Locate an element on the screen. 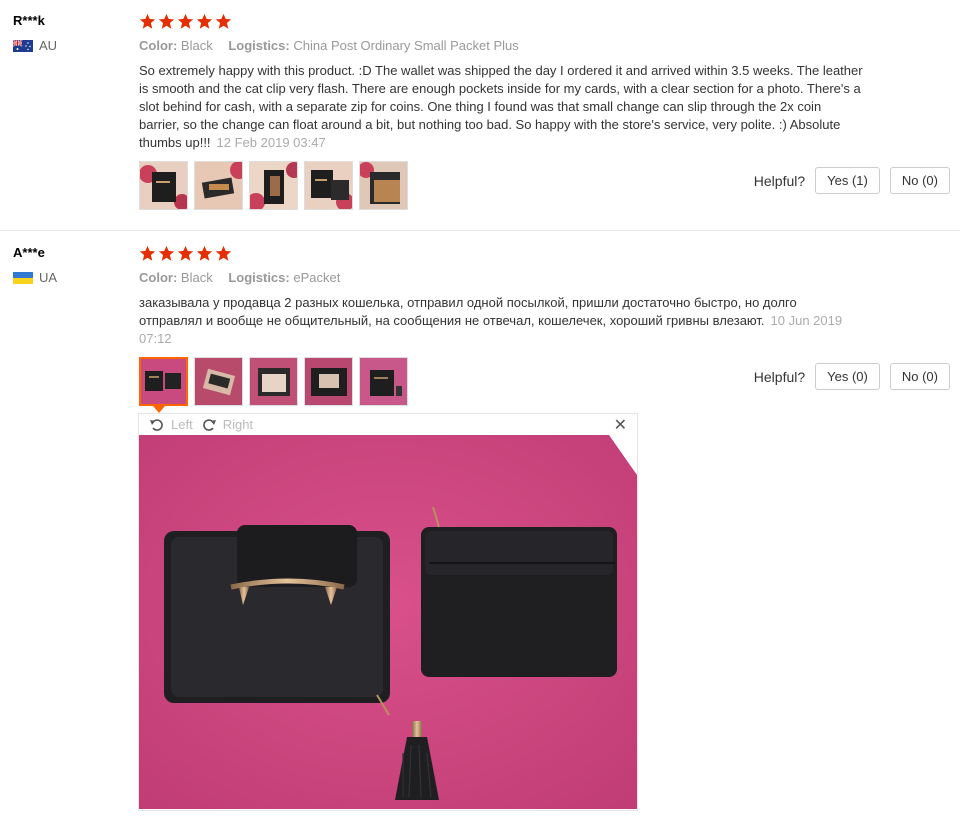 The image size is (960, 819). country-code: UA is located at coordinates (48, 277).